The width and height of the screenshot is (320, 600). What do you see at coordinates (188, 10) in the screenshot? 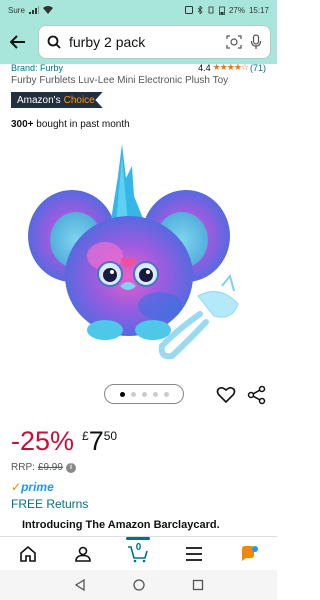
I see `nfc-icon` at bounding box center [188, 10].